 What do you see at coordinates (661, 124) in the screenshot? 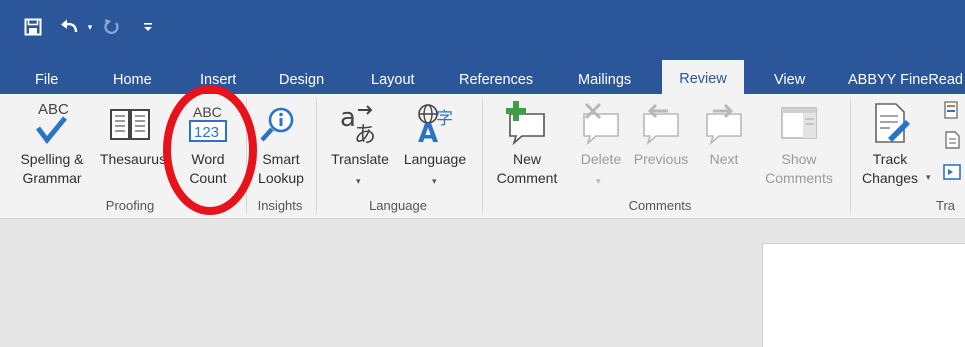
I see `previous-comment-icon` at bounding box center [661, 124].